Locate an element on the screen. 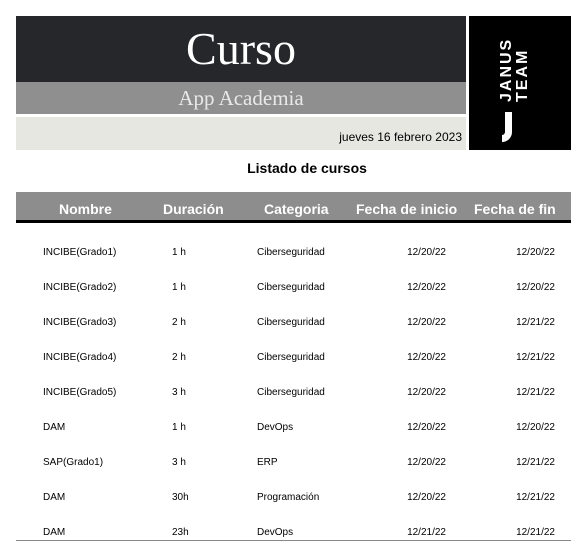 The height and width of the screenshot is (547, 580). janus-team-logo: JANUS TEAM is located at coordinates (520, 83).